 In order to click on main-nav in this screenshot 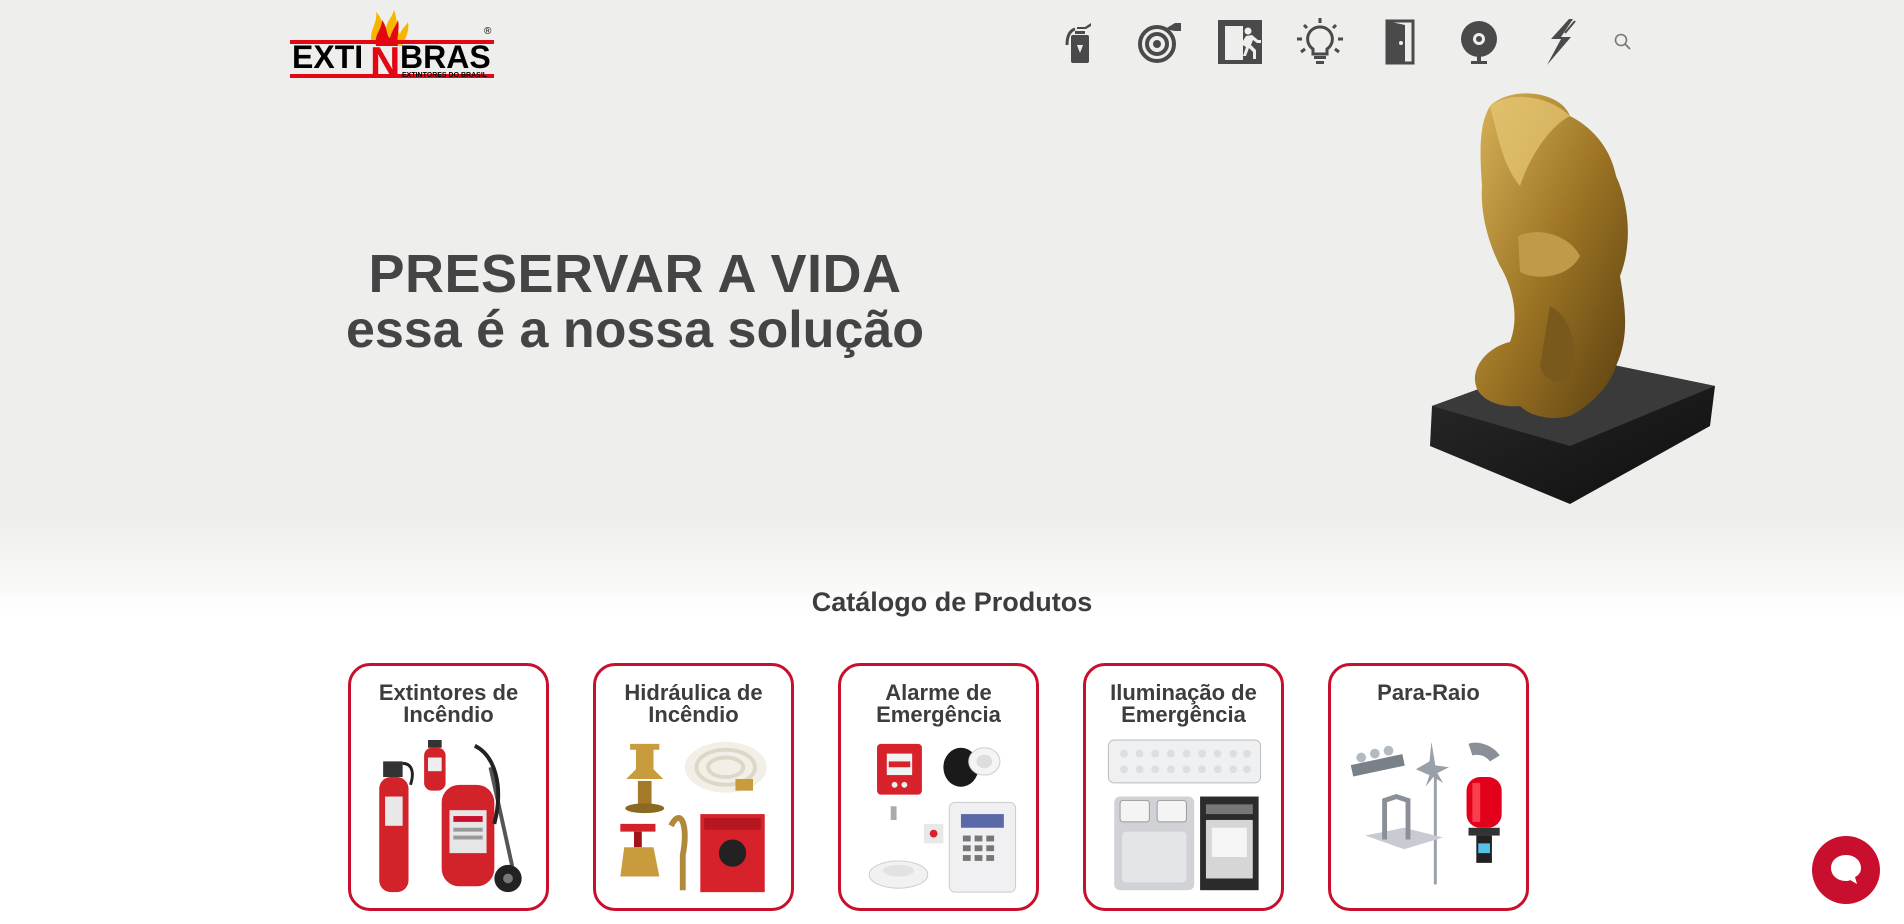, I will do `click(1343, 42)`.